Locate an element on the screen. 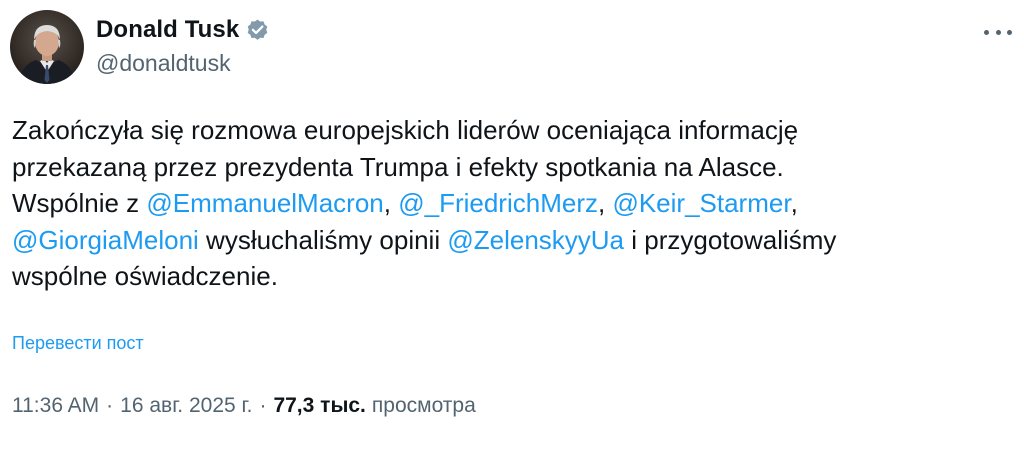 Image resolution: width=1024 pixels, height=459 pixels. mention-link: @Keir_Starmer is located at coordinates (701, 203).